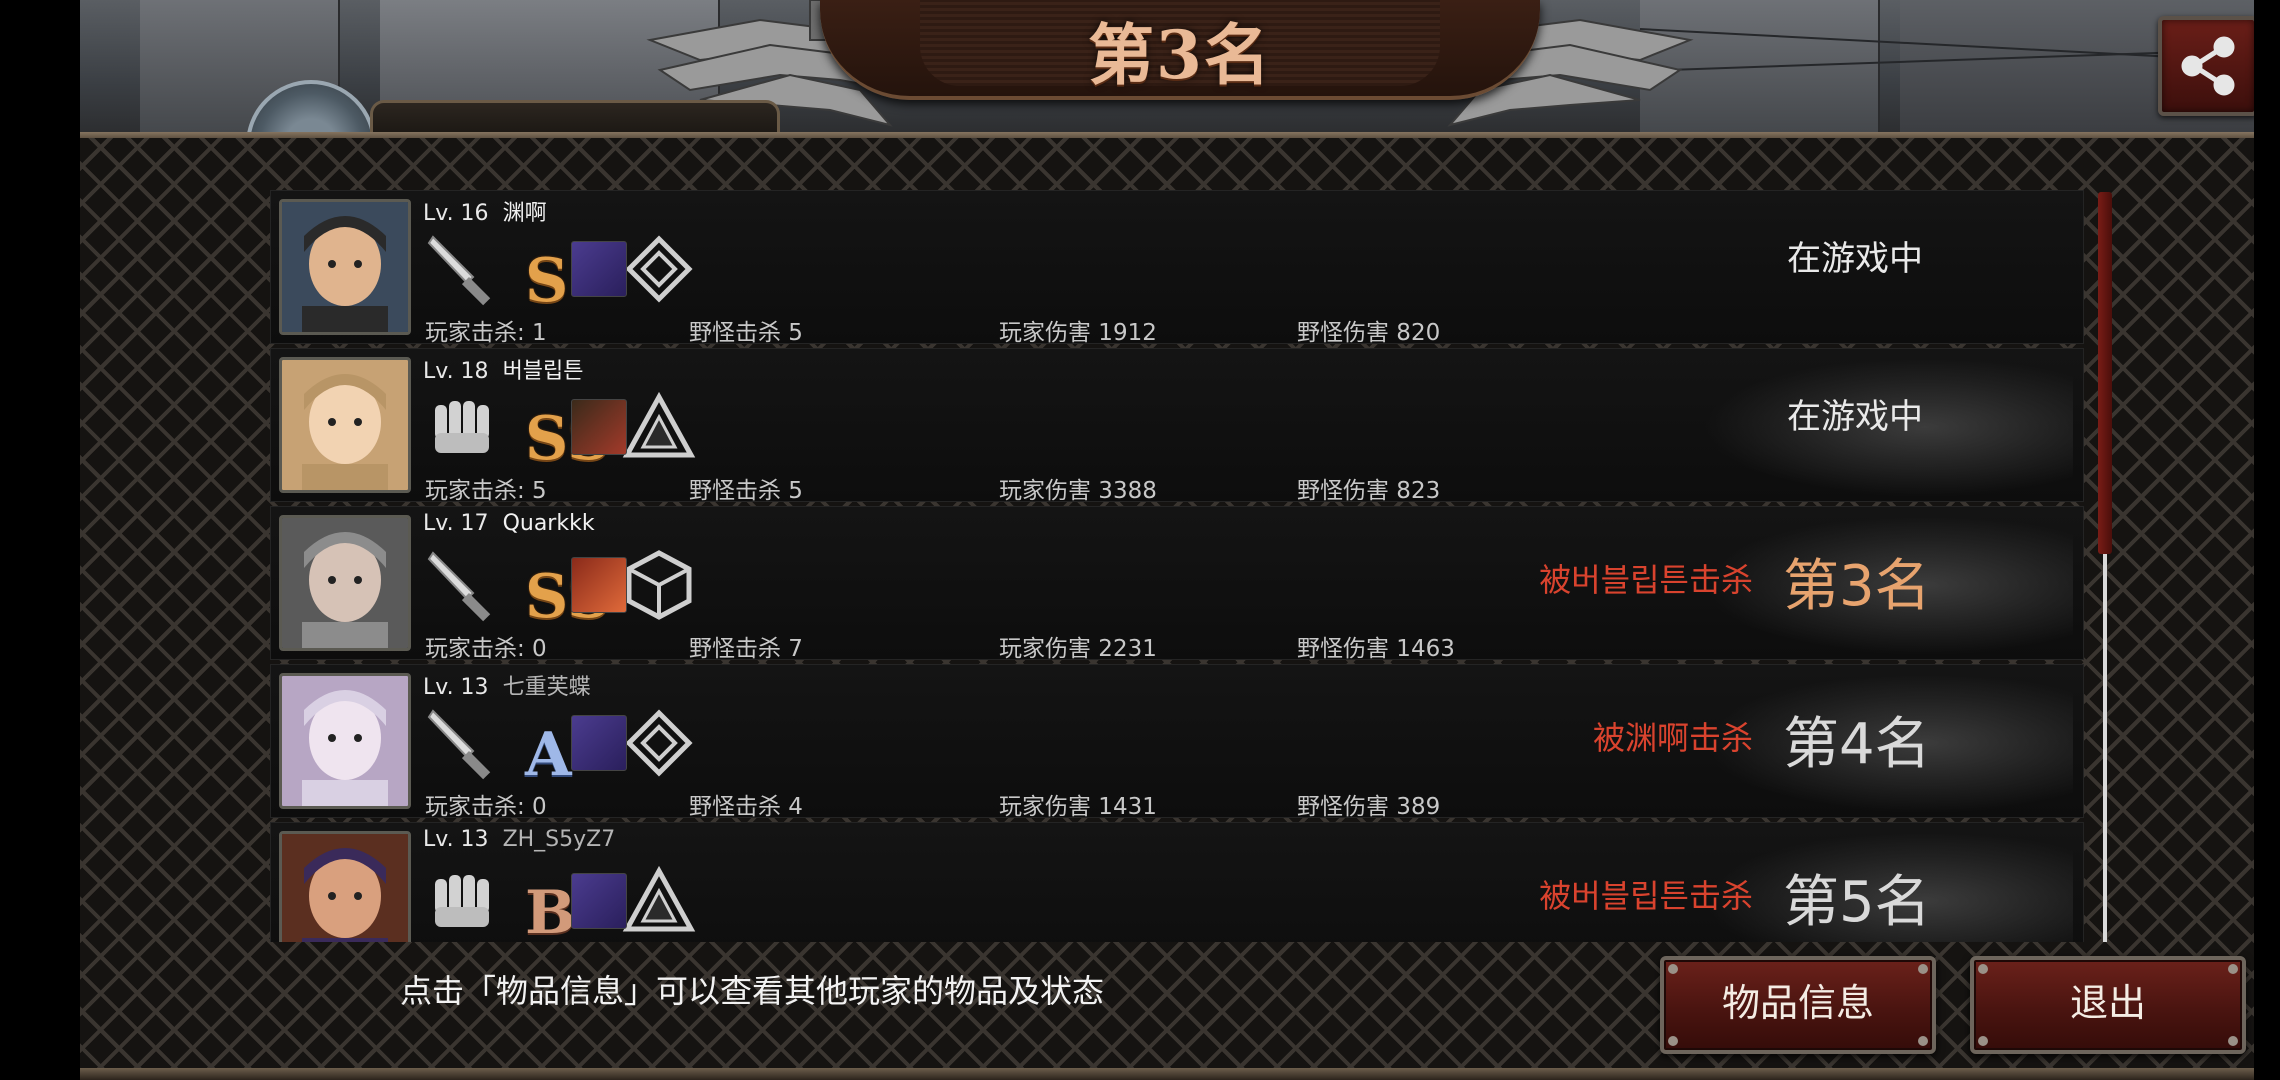 The height and width of the screenshot is (1080, 2280). I want to click on player-level: Lv. 13 ZH_S5yZ7, so click(519, 839).